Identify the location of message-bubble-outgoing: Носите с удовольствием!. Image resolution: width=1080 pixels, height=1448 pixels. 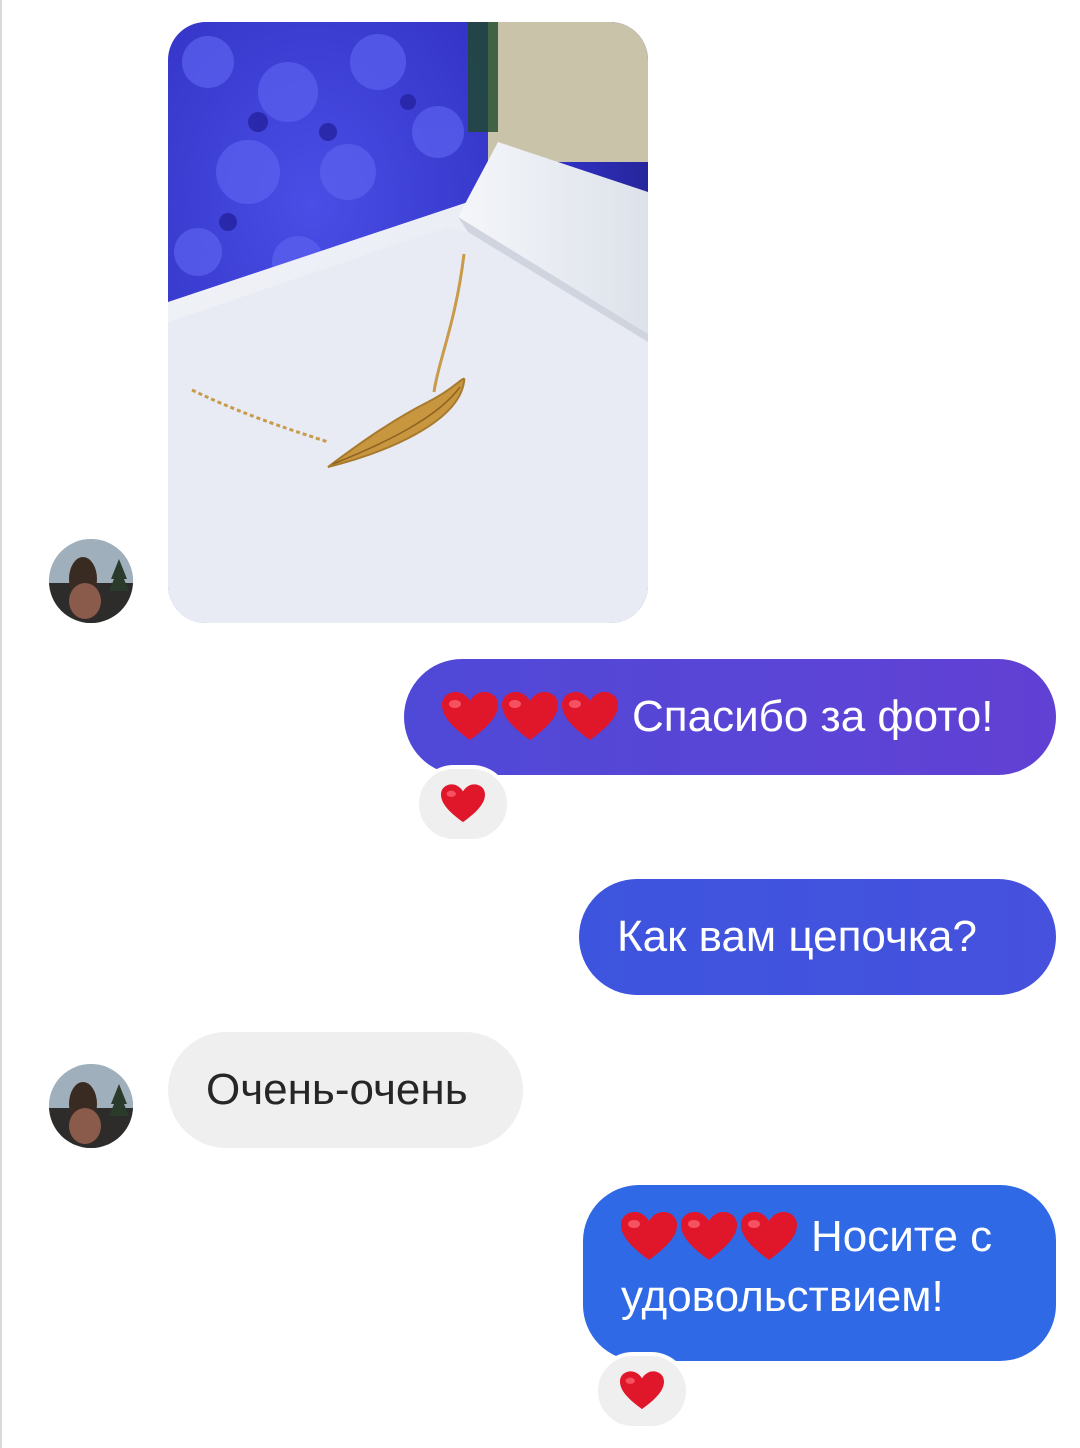
(819, 1273).